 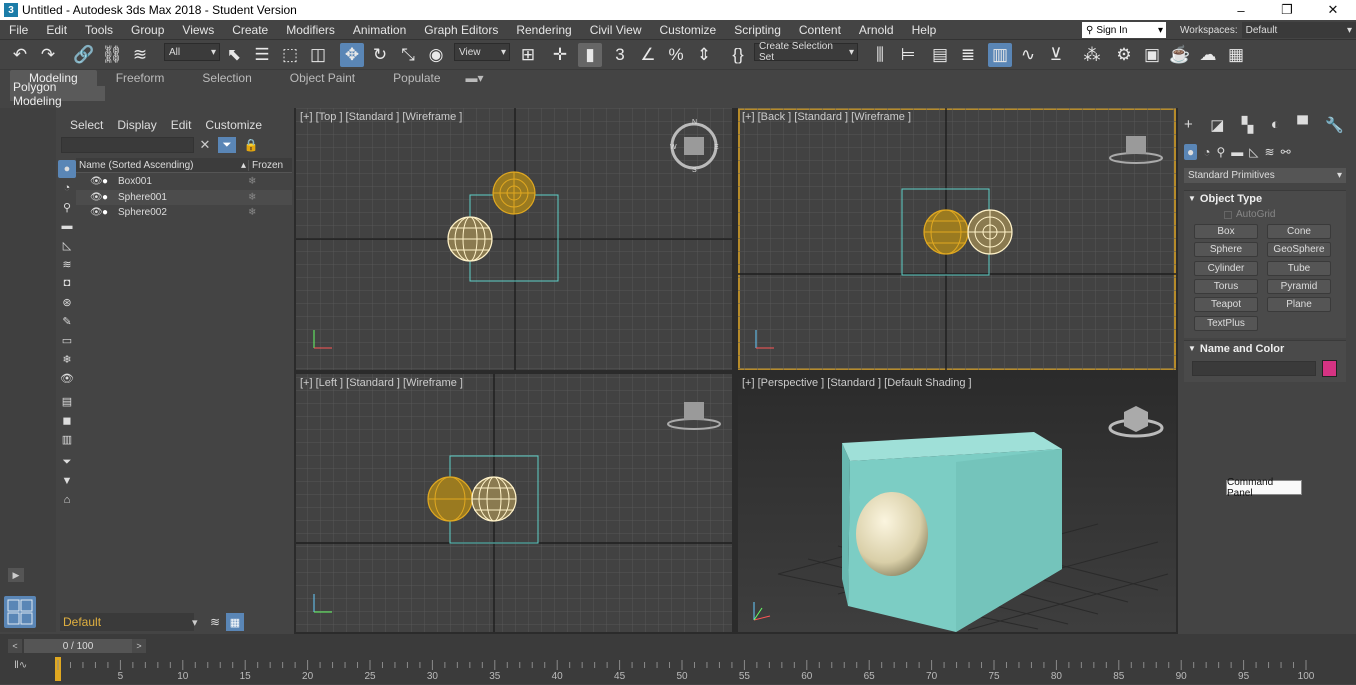 What do you see at coordinates (192, 52) in the screenshot?
I see `selection-filter-dropdown: All ▾` at bounding box center [192, 52].